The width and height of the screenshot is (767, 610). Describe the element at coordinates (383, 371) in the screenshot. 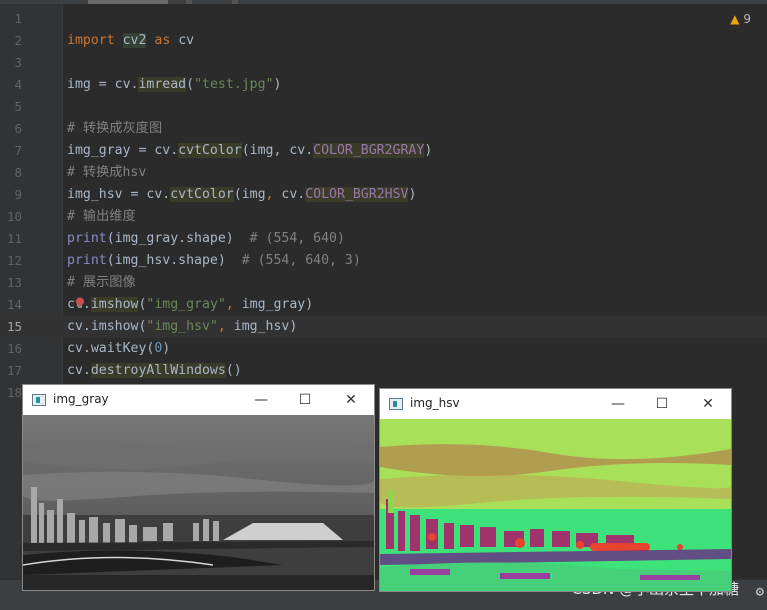

I see `code-line: 17 cv.destroyAllWindows()` at that location.